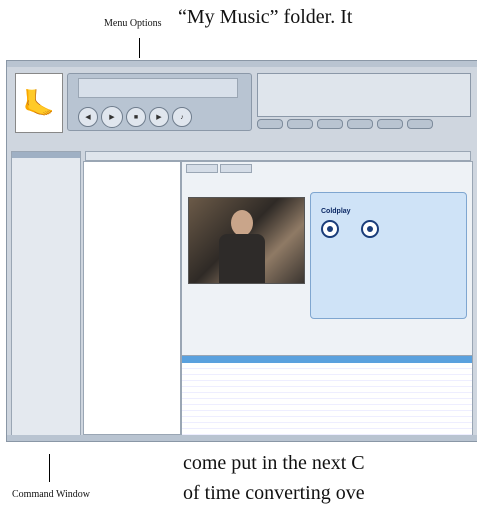  I want to click on content-tabs, so click(219, 168).